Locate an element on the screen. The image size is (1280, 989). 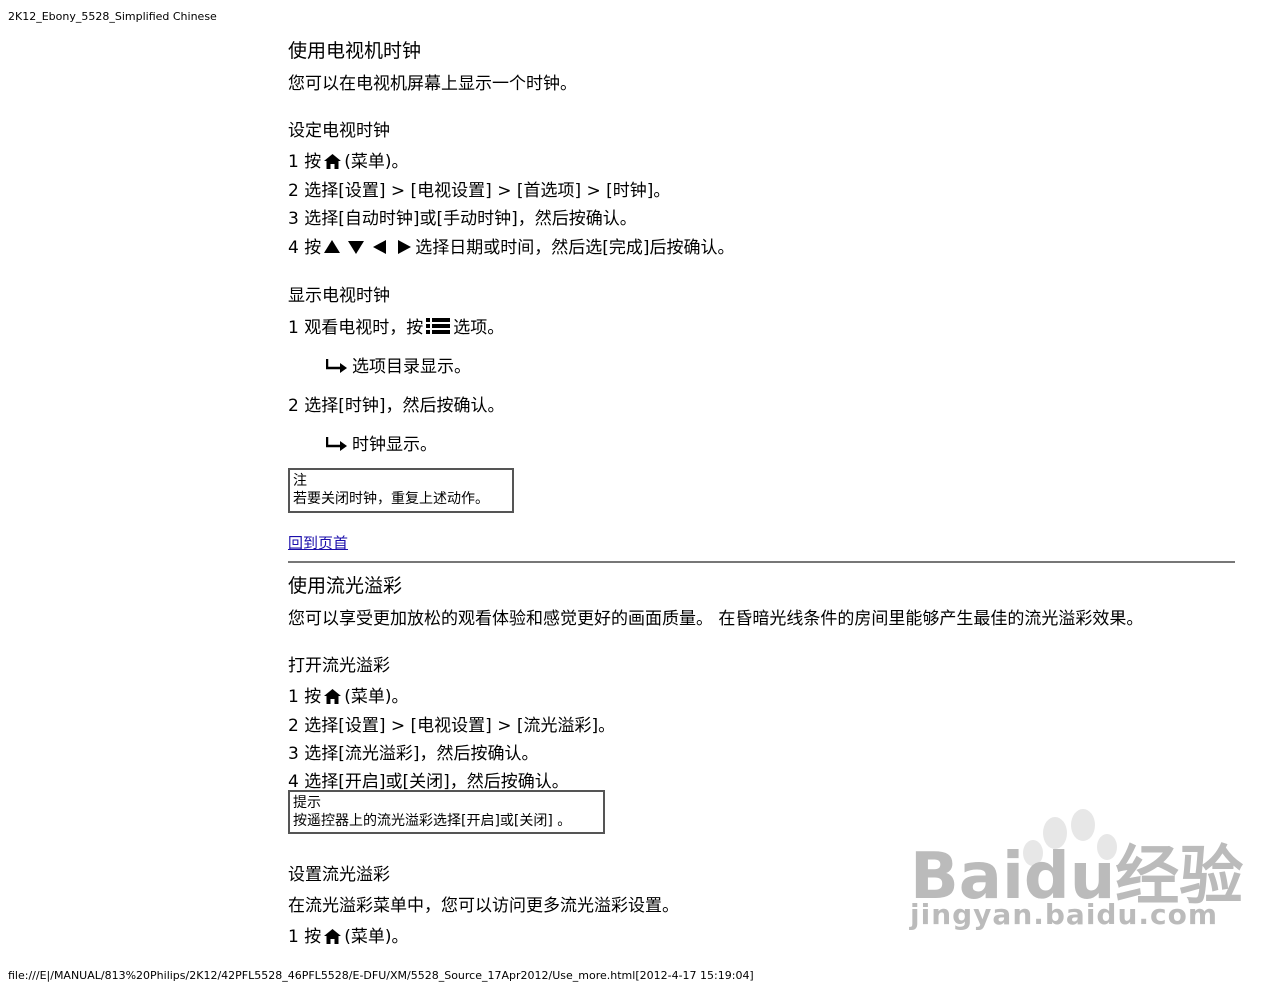
set-step-3: 3 选择[自动时钟]或[手动时钟]，然后按确认。 is located at coordinates (462, 219).